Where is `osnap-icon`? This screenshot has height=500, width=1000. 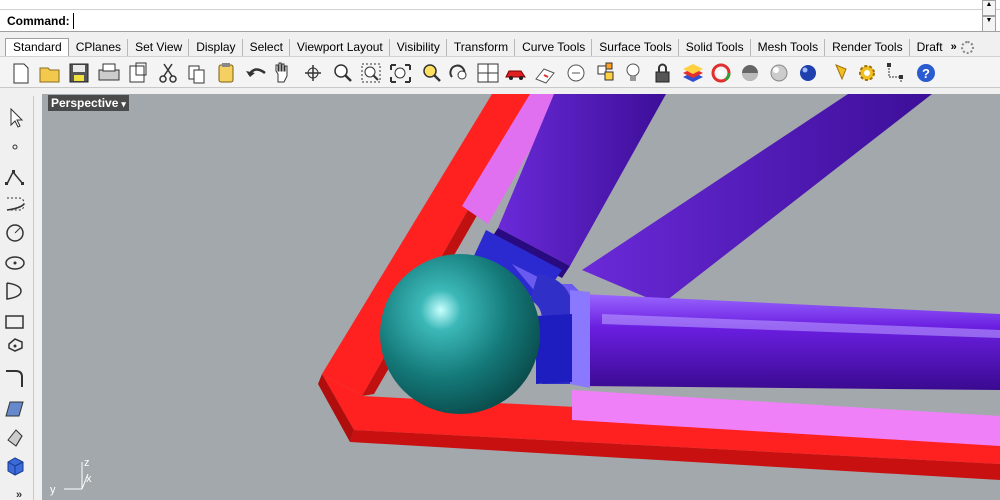
osnap-icon is located at coordinates (605, 71).